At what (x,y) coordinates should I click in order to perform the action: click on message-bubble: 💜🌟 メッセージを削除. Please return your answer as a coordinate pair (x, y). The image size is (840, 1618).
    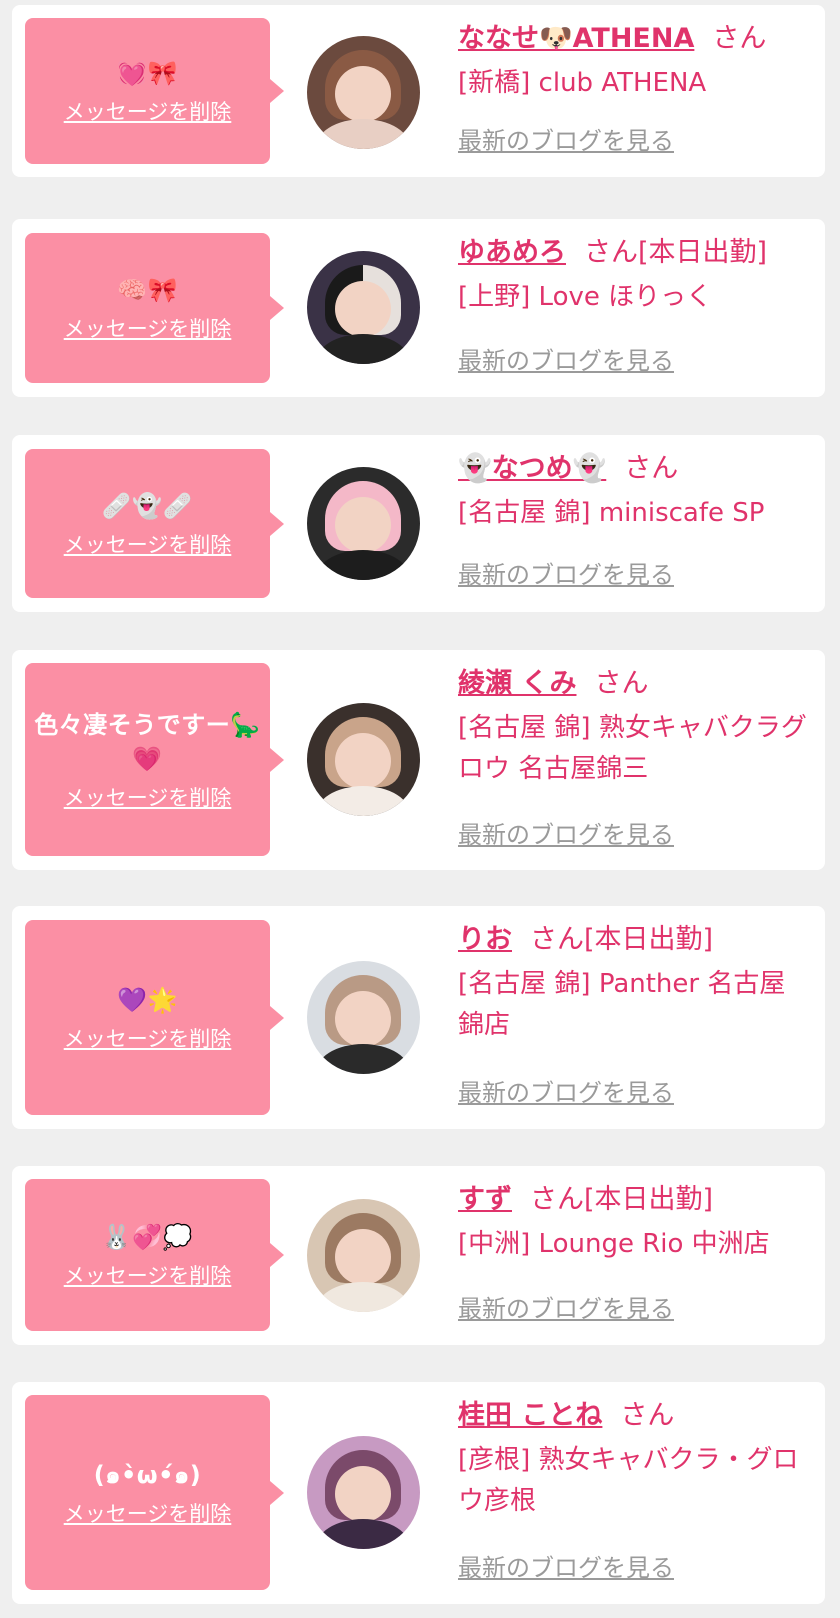
    Looking at the image, I should click on (154, 1017).